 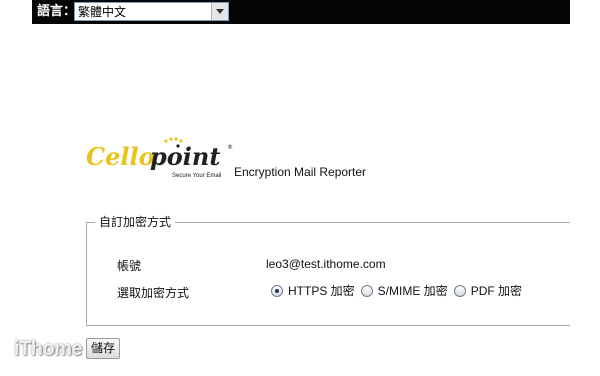 I want to click on app-title: Encryption Mail Reporter, so click(x=300, y=172).